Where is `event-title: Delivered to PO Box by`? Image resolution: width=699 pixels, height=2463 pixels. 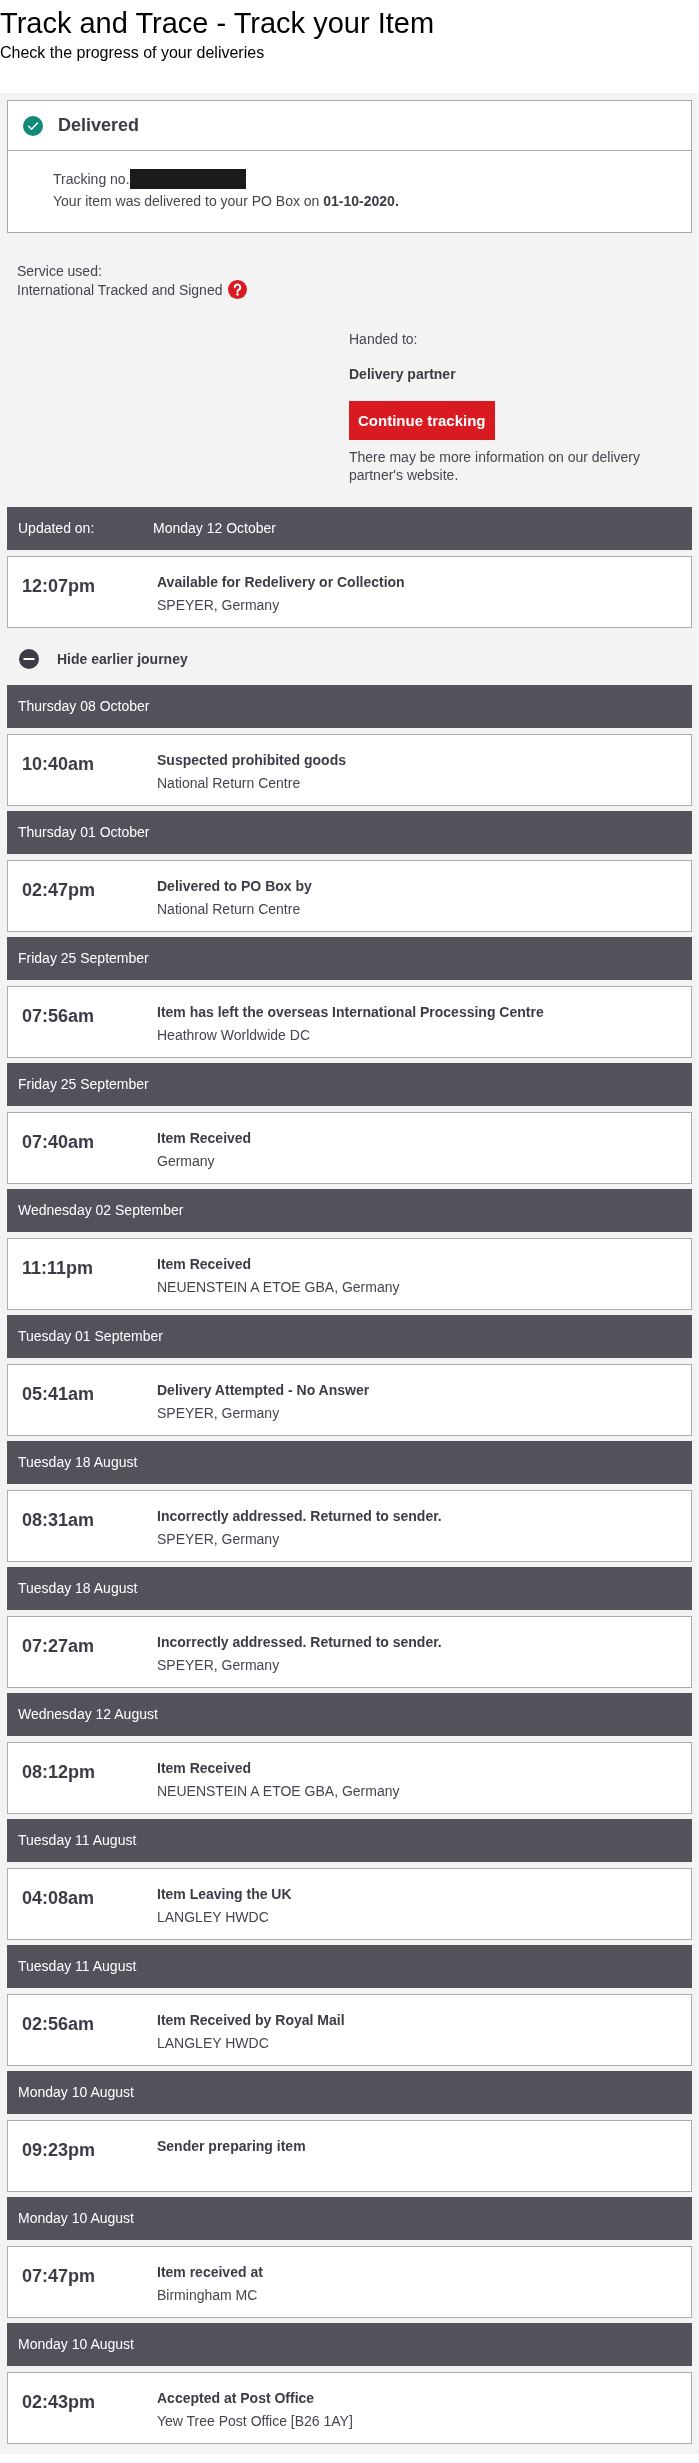
event-title: Delivered to PO Box by is located at coordinates (234, 886).